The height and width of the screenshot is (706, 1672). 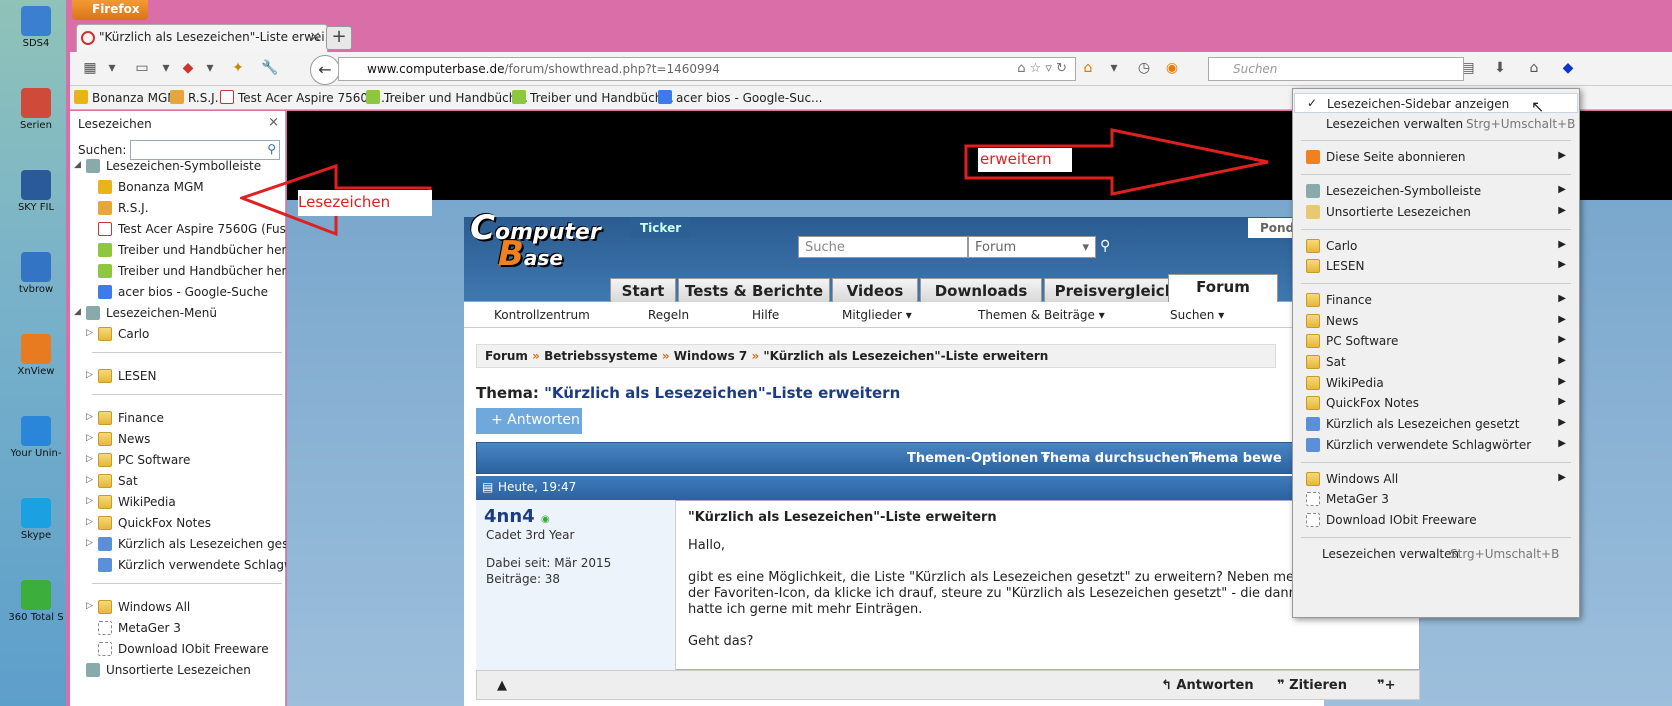 What do you see at coordinates (1436, 499) in the screenshot?
I see `menu-item: MetaGer 3` at bounding box center [1436, 499].